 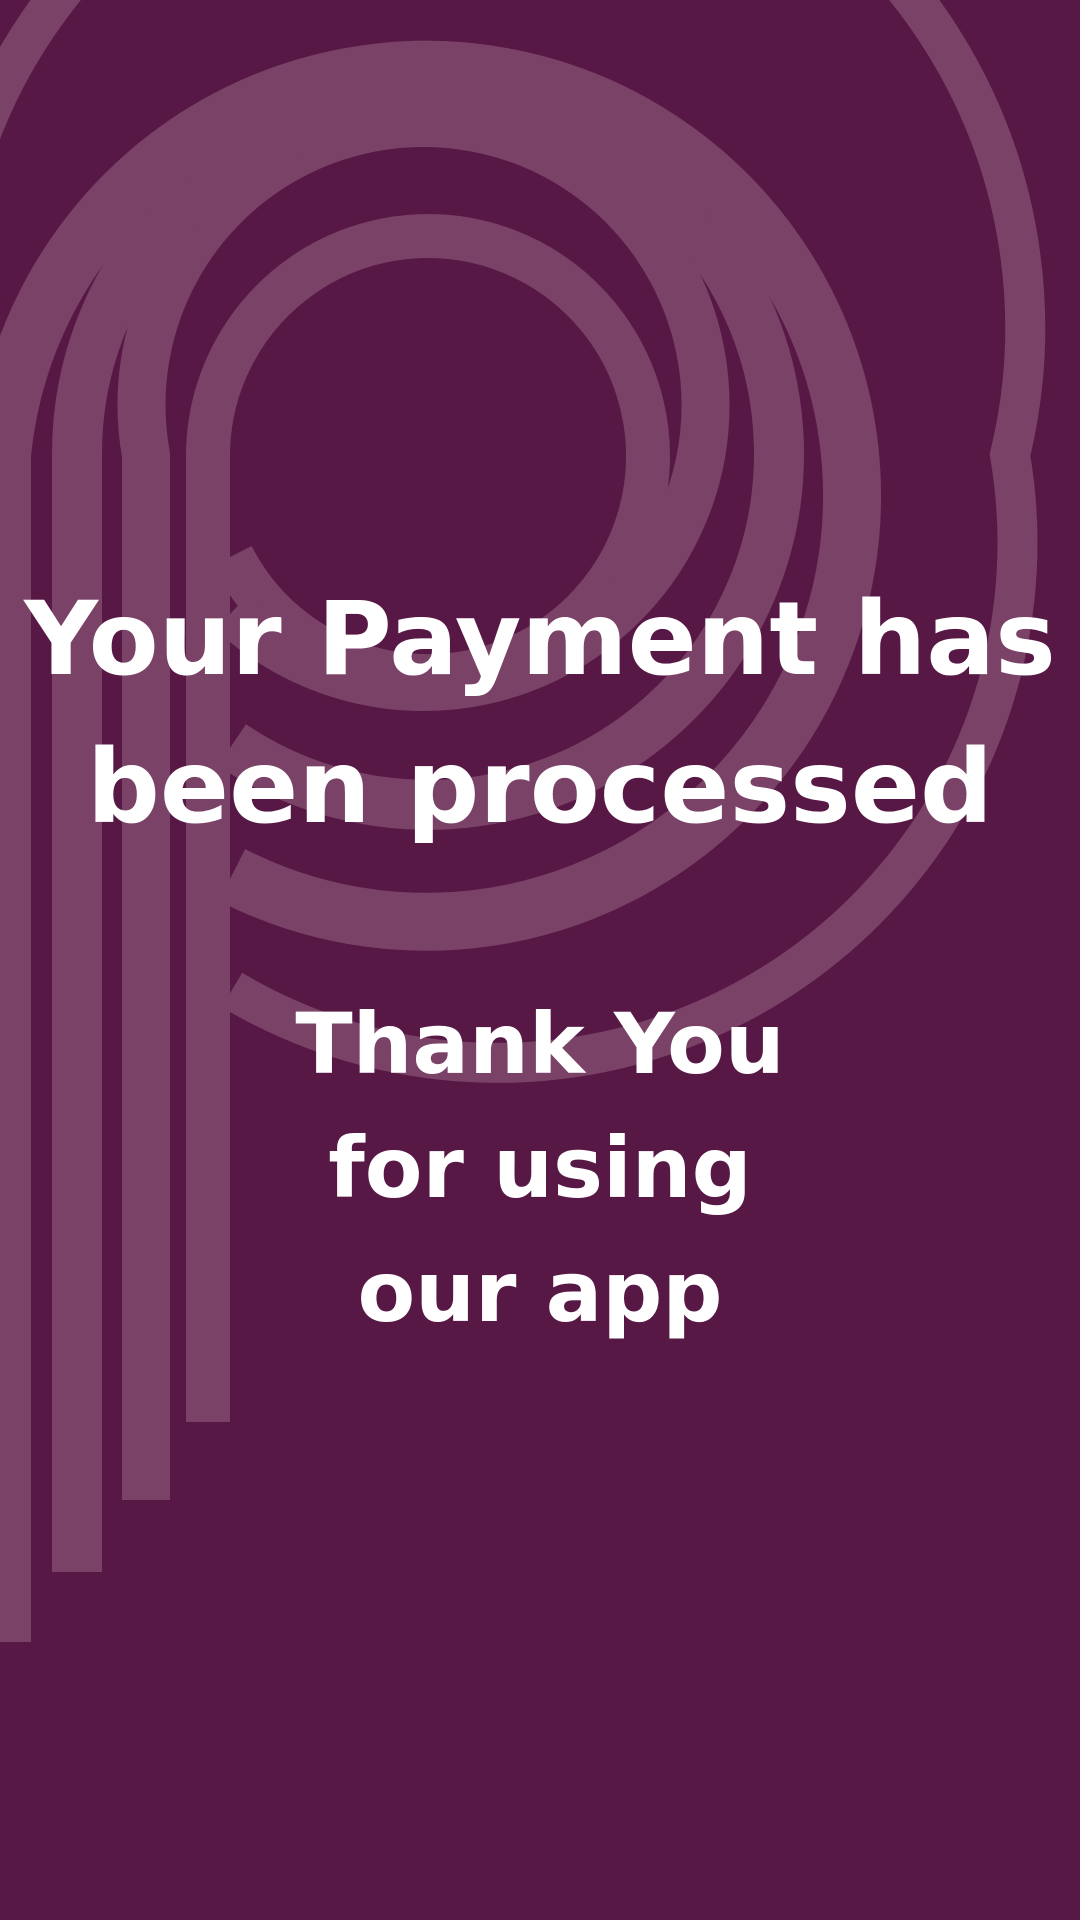 What do you see at coordinates (540, 1168) in the screenshot?
I see `thank-you-subtext-line1: for using` at bounding box center [540, 1168].